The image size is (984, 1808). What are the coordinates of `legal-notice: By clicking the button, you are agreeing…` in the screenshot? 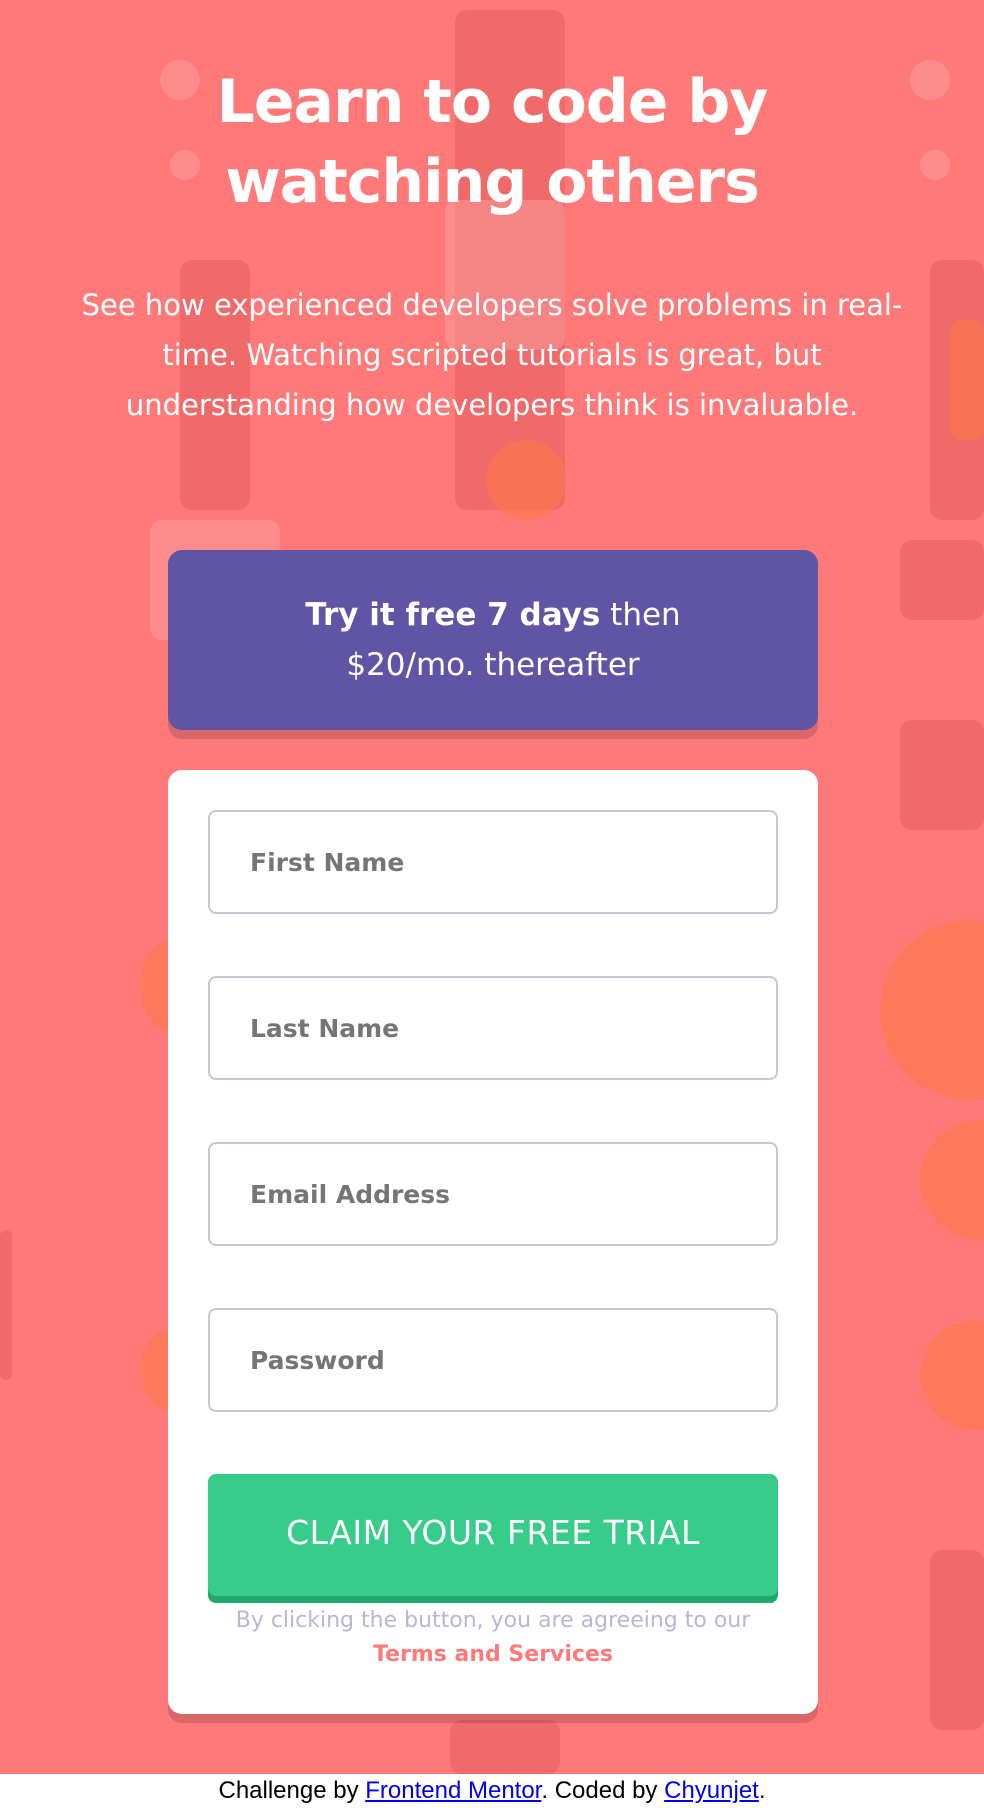 It's located at (493, 1638).